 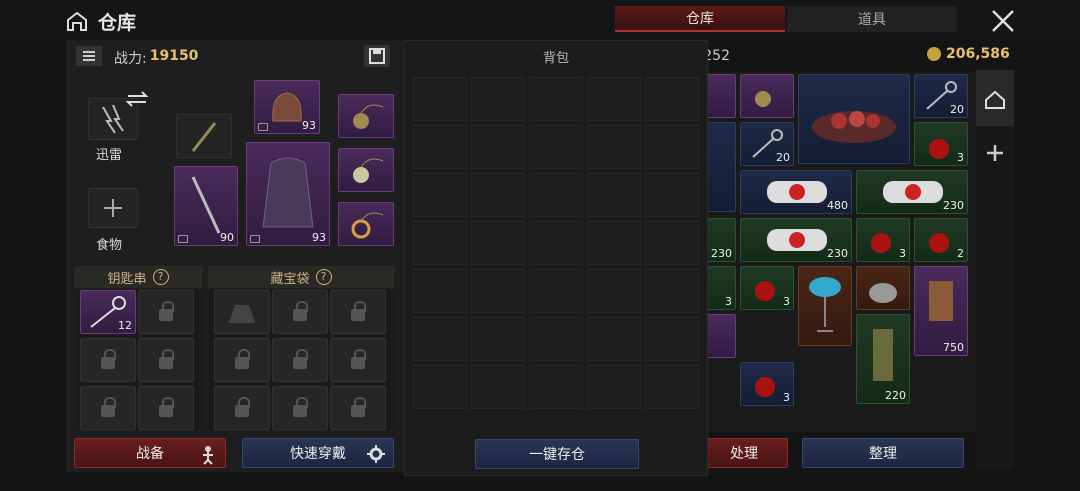 What do you see at coordinates (108, 312) in the screenshot?
I see `key-slot: 12` at bounding box center [108, 312].